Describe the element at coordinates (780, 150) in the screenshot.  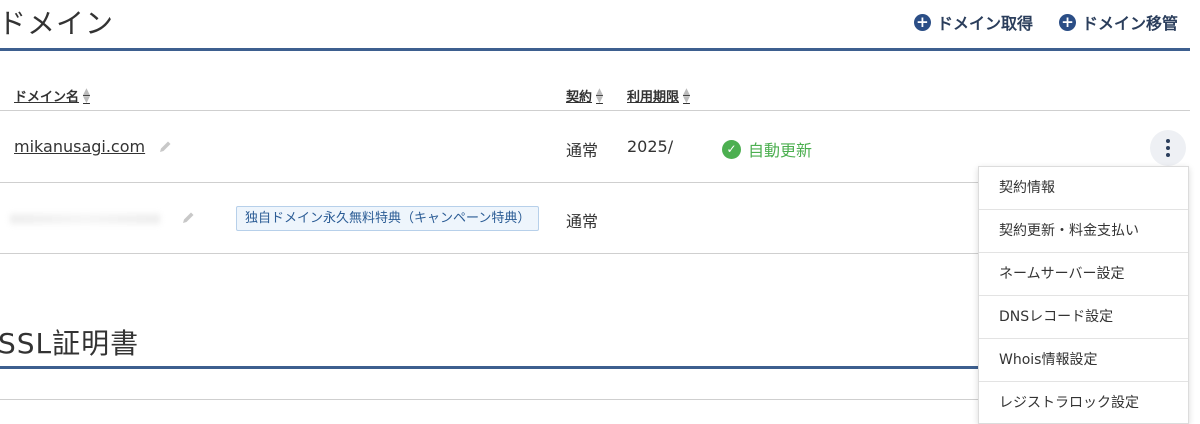
I see `auto-renew-label: 自動更新` at that location.